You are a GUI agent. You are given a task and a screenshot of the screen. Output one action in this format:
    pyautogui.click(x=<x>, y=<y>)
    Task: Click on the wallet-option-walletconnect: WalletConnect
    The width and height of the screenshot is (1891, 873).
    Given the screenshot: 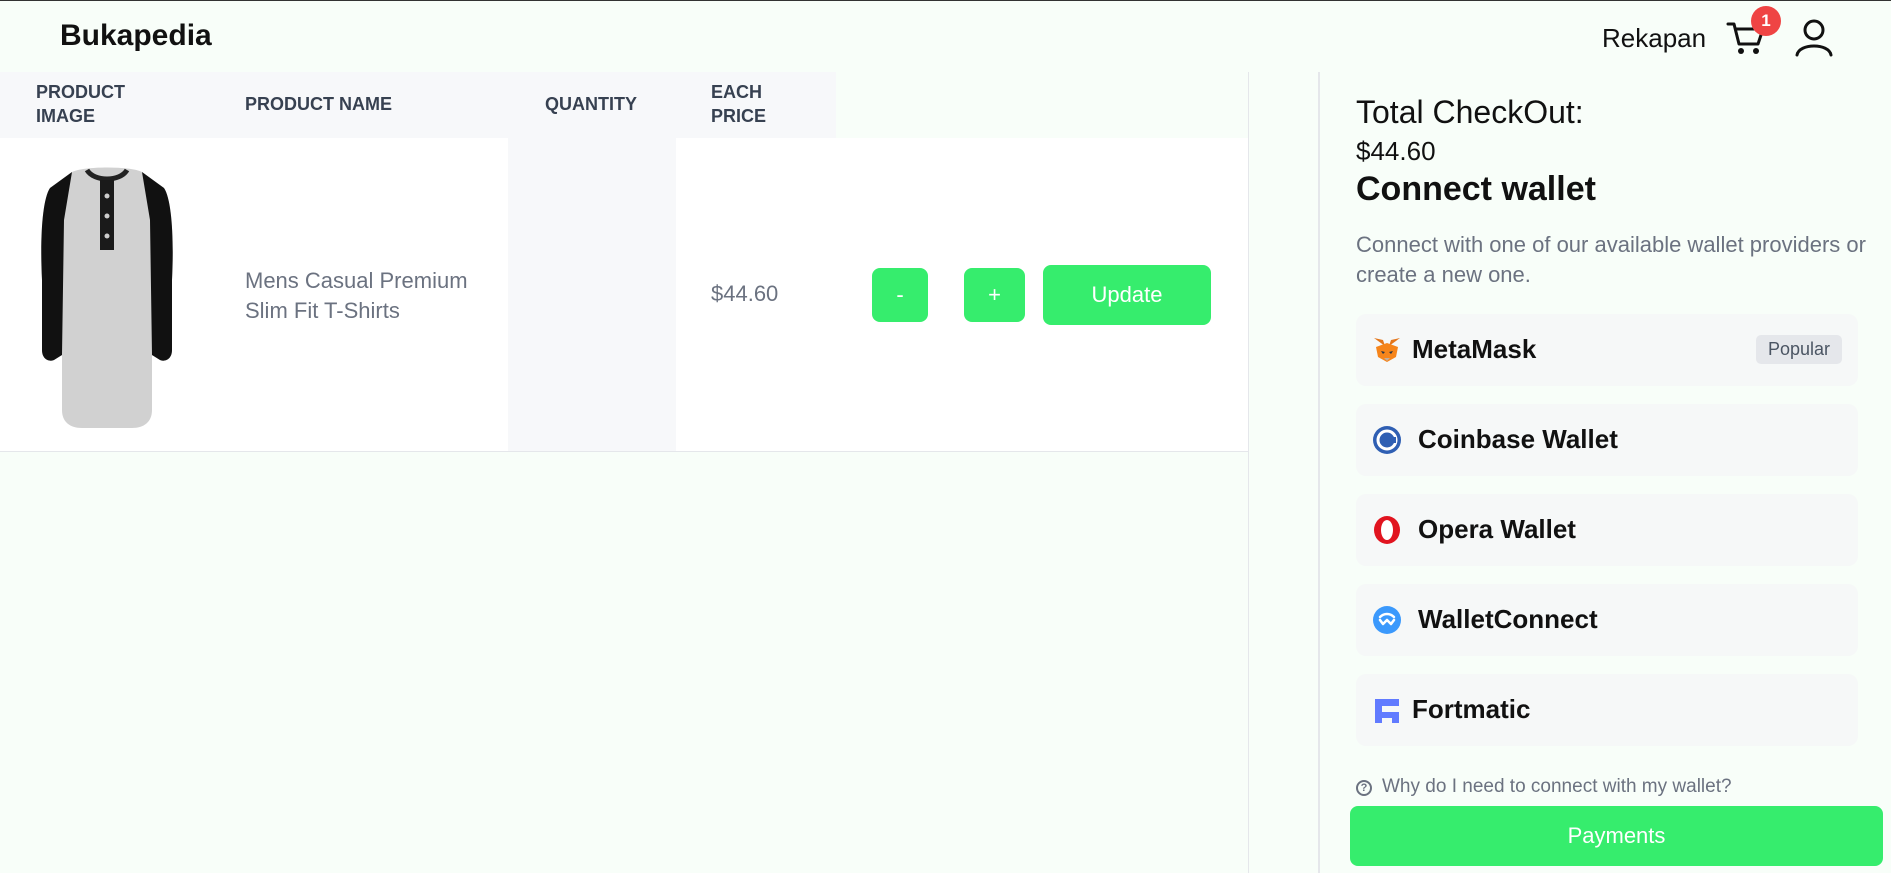 What is the action you would take?
    pyautogui.click(x=1607, y=620)
    